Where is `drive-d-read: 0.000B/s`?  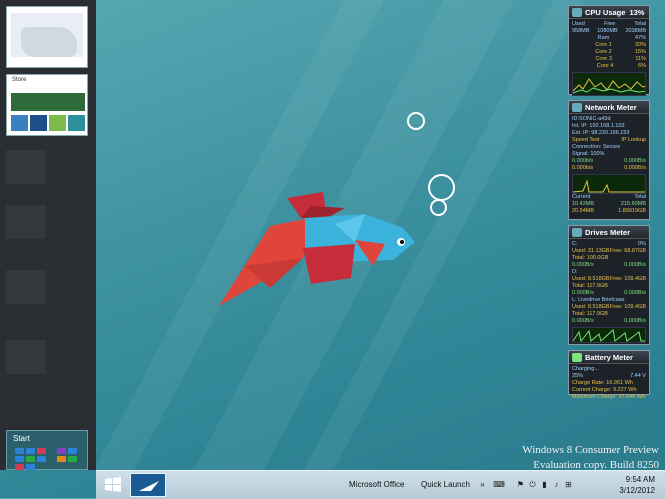
drive-d-read: 0.000B/s is located at coordinates (583, 293).